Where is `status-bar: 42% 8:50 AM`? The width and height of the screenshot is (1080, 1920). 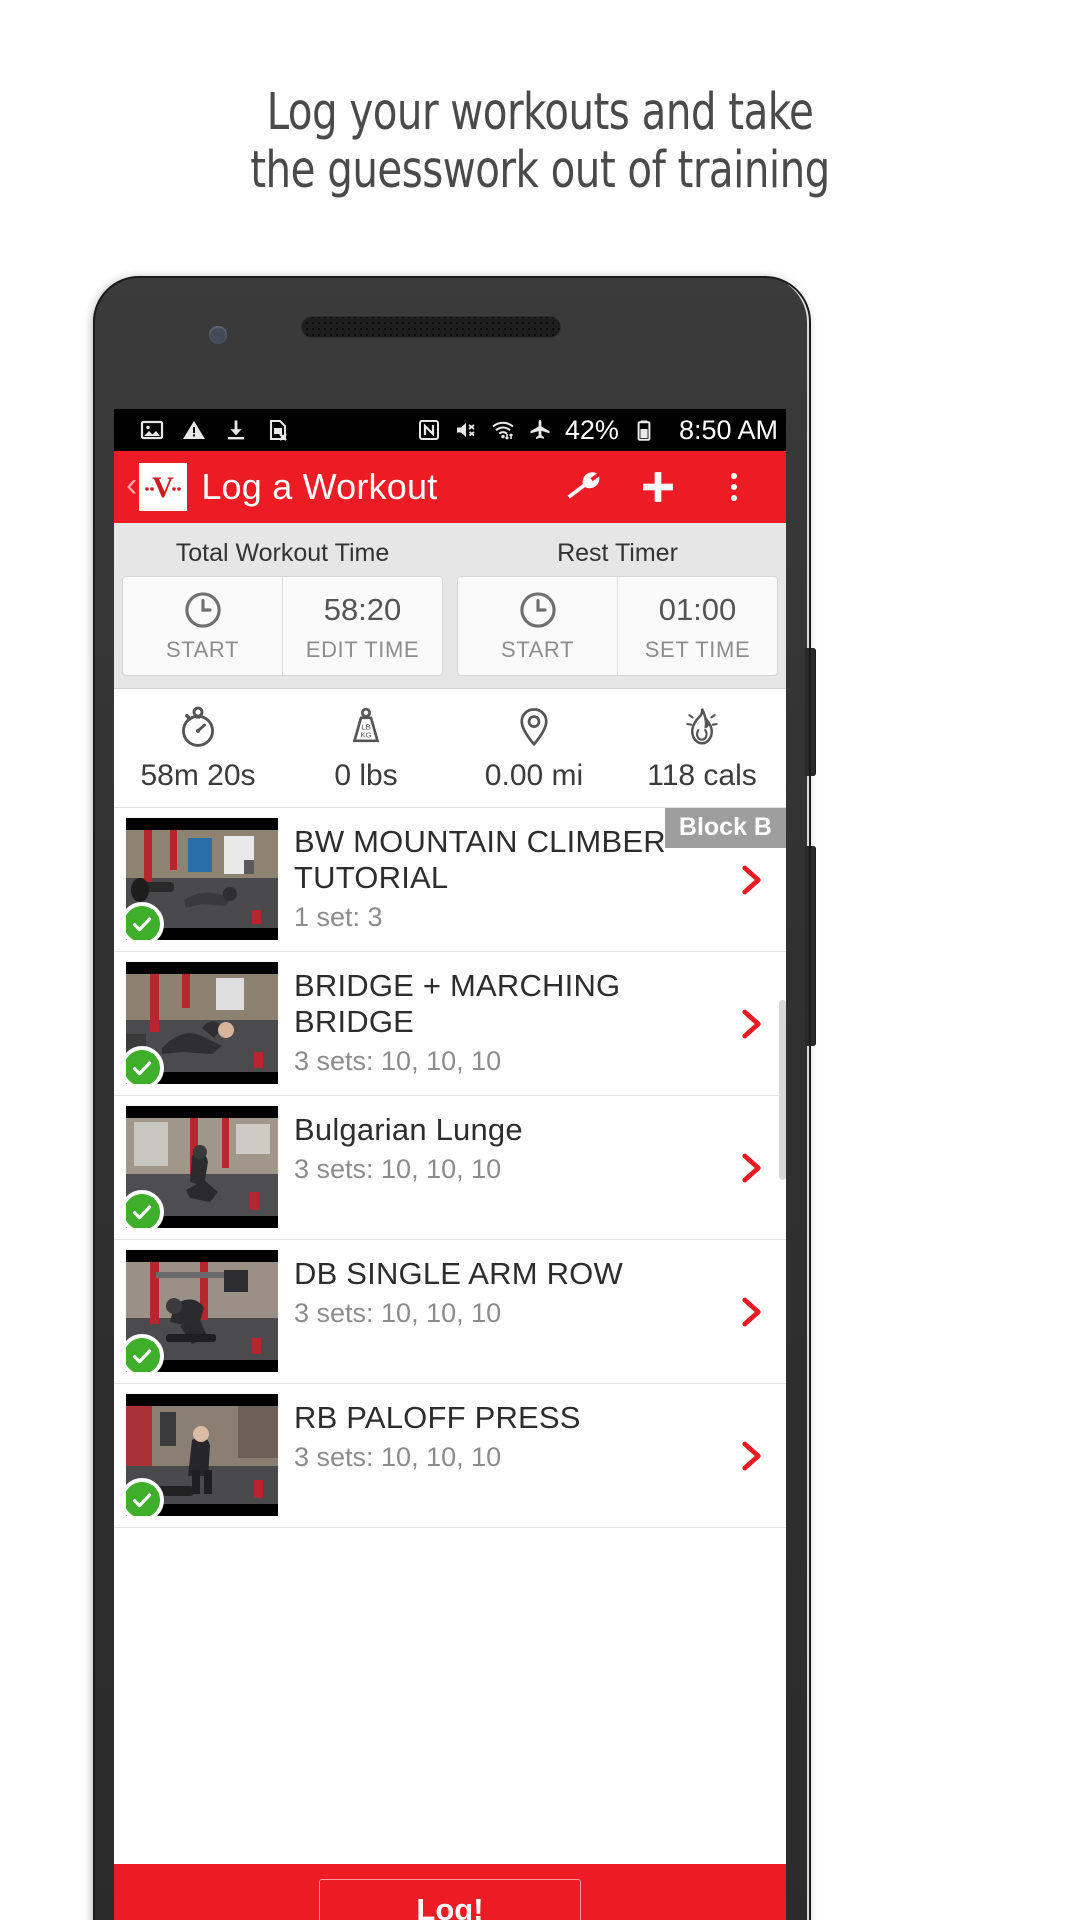 status-bar: 42% 8:50 AM is located at coordinates (450, 430).